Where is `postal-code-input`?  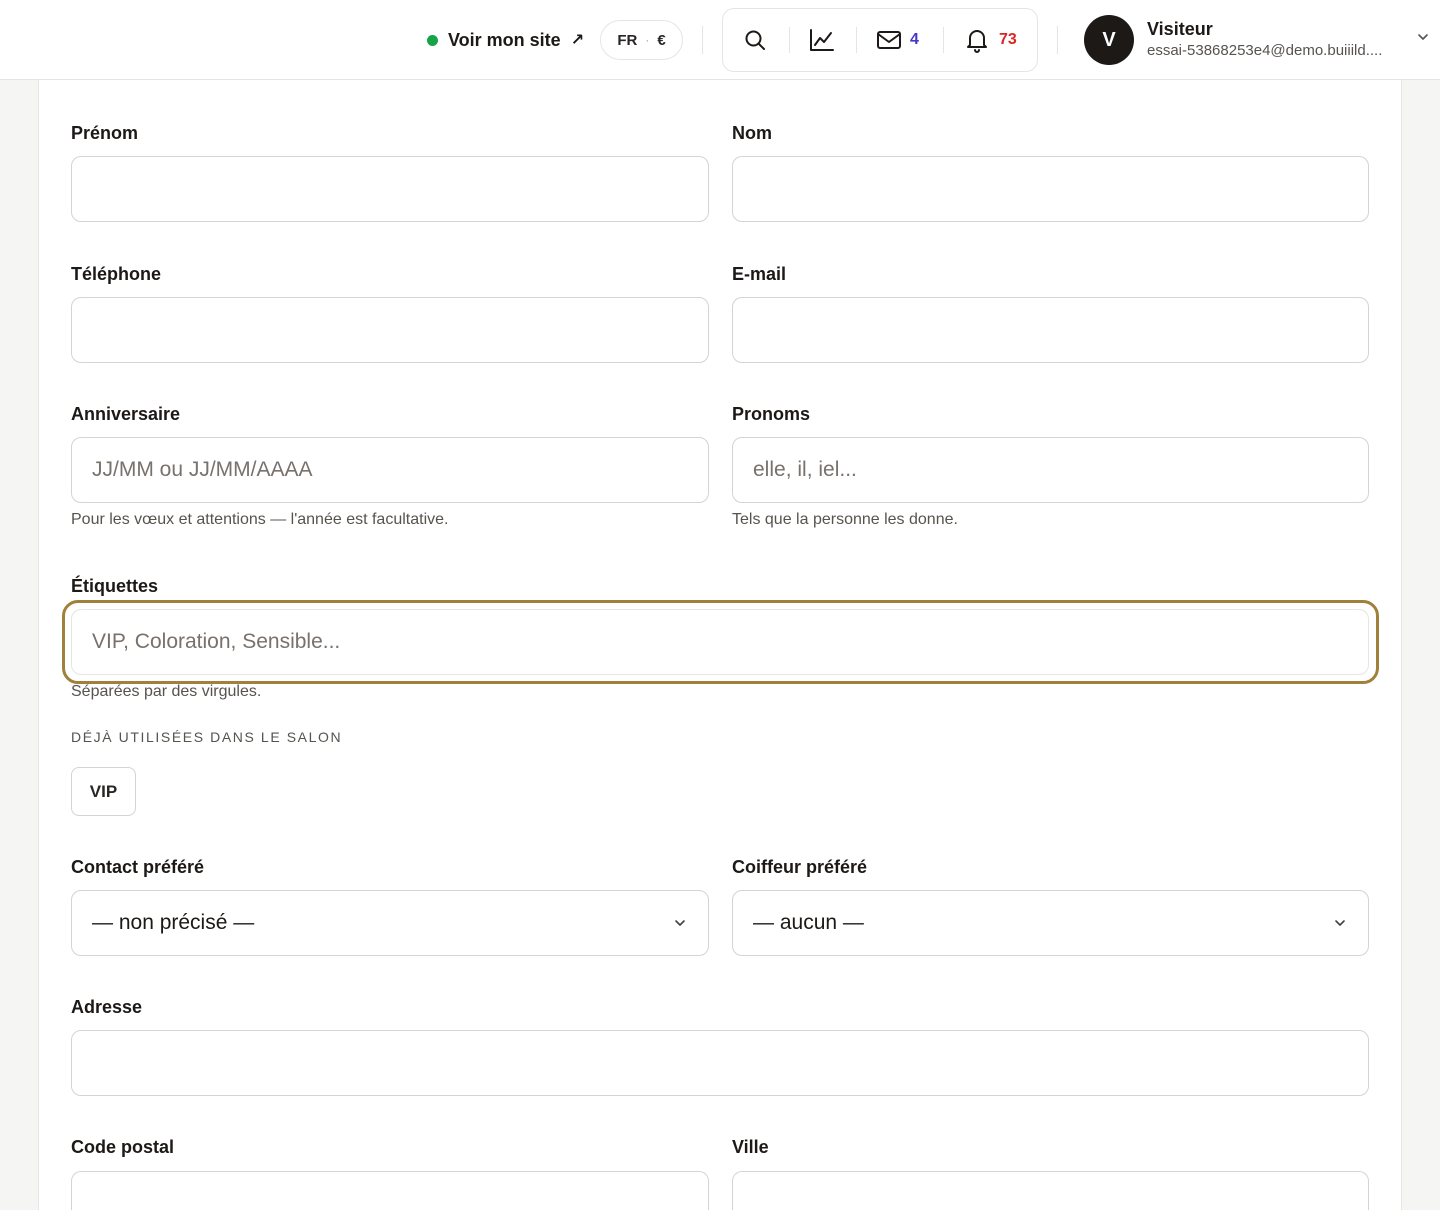 postal-code-input is located at coordinates (390, 1190).